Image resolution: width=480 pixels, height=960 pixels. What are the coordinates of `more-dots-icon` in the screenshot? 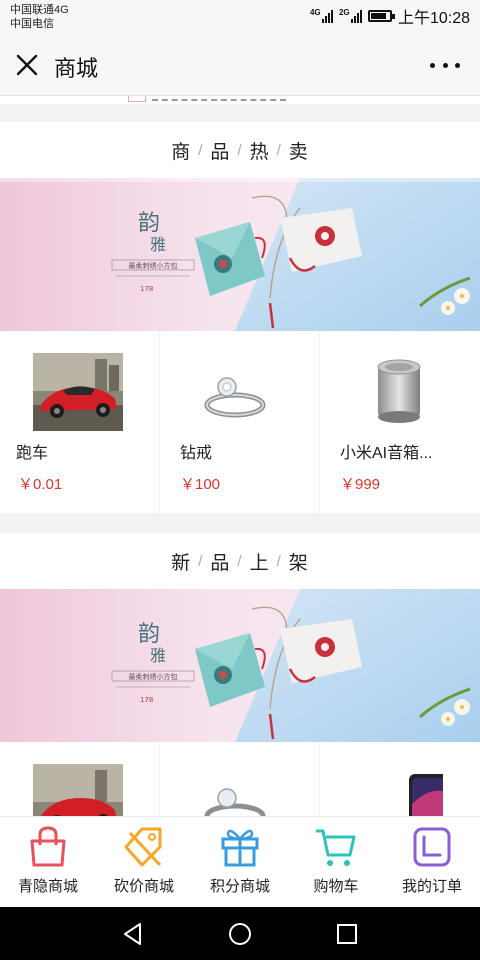 It's located at (445, 65).